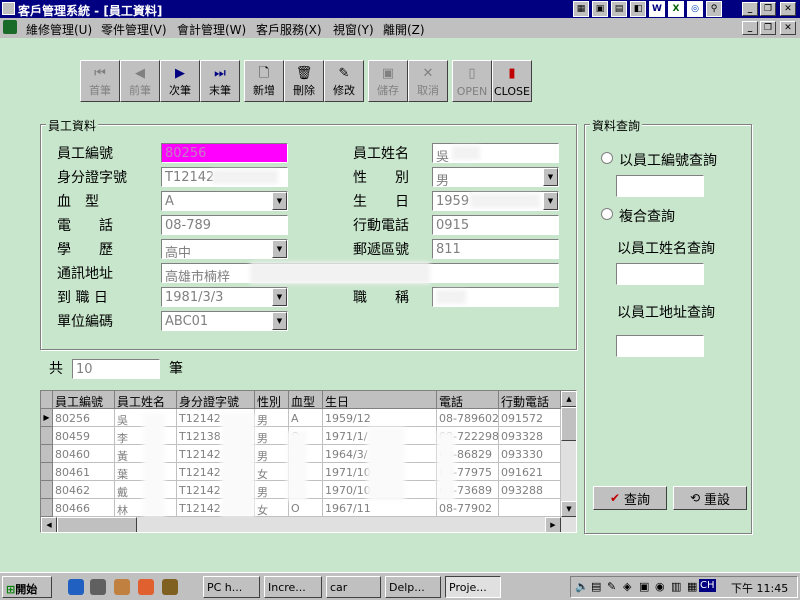 This screenshot has height=600, width=800. I want to click on grid-cell: 093330, so click(530, 454).